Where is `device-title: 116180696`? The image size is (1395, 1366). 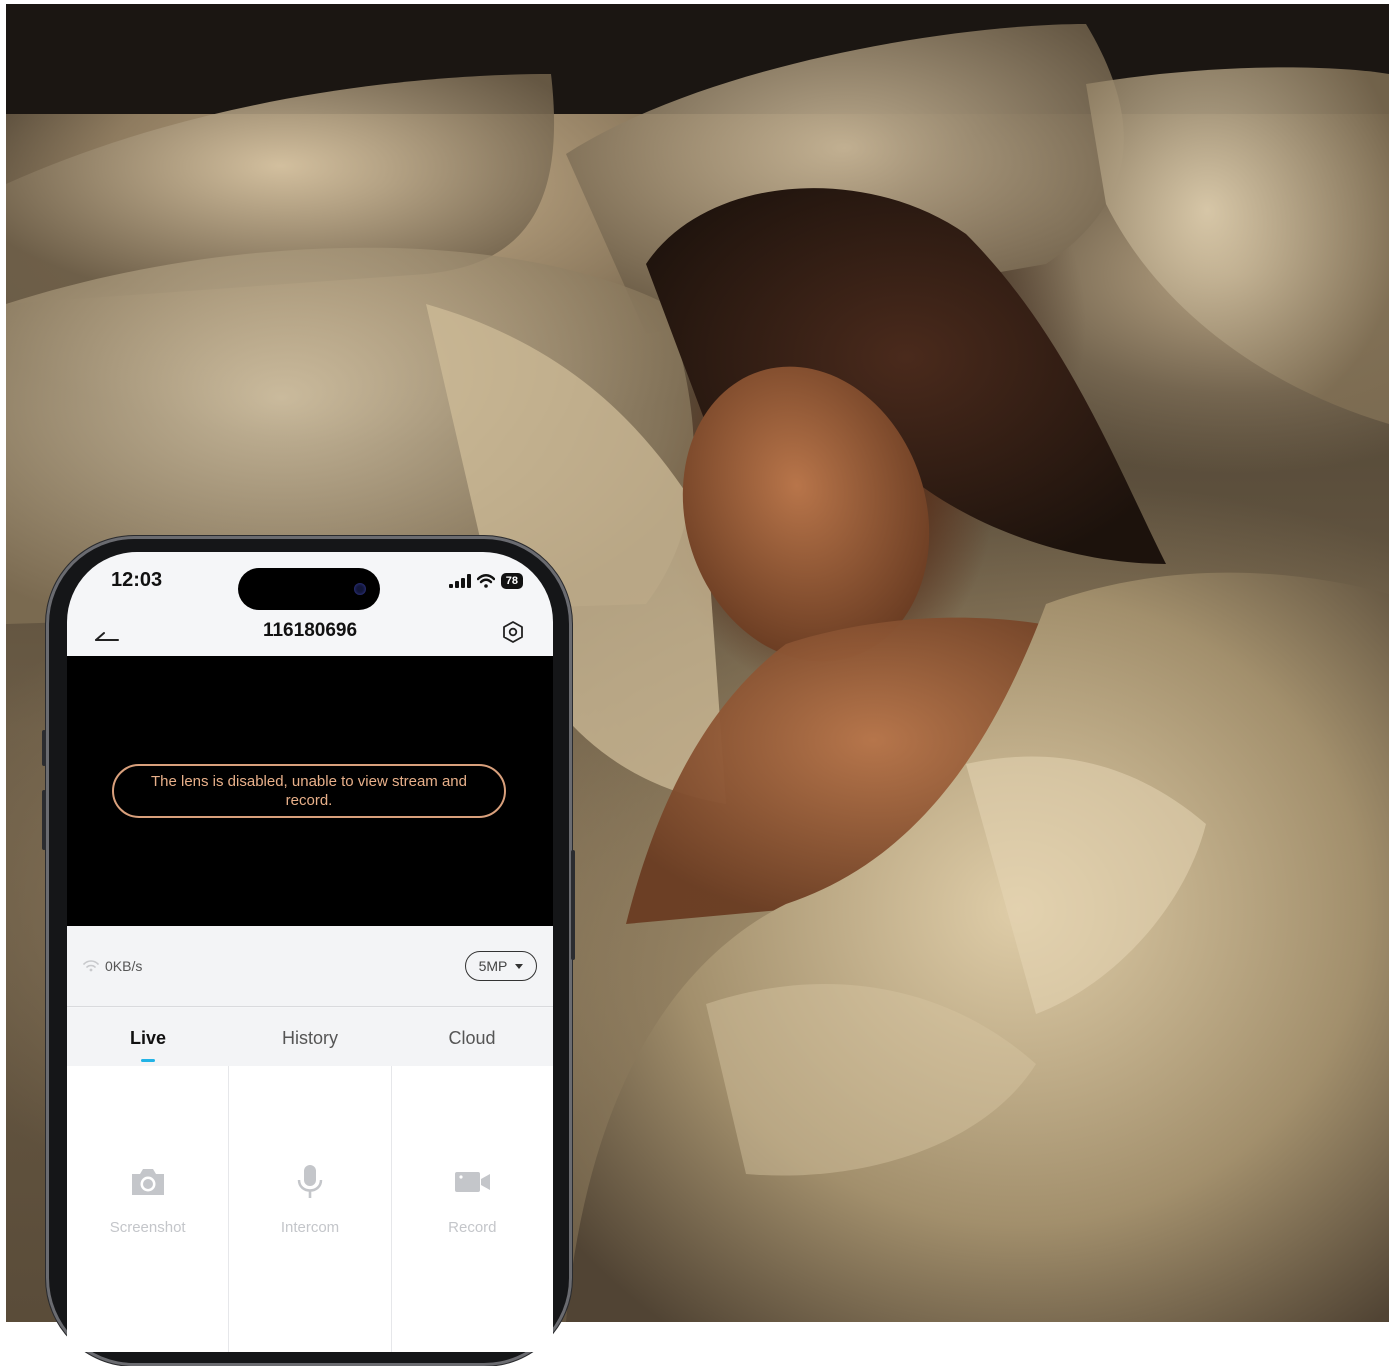 device-title: 116180696 is located at coordinates (310, 630).